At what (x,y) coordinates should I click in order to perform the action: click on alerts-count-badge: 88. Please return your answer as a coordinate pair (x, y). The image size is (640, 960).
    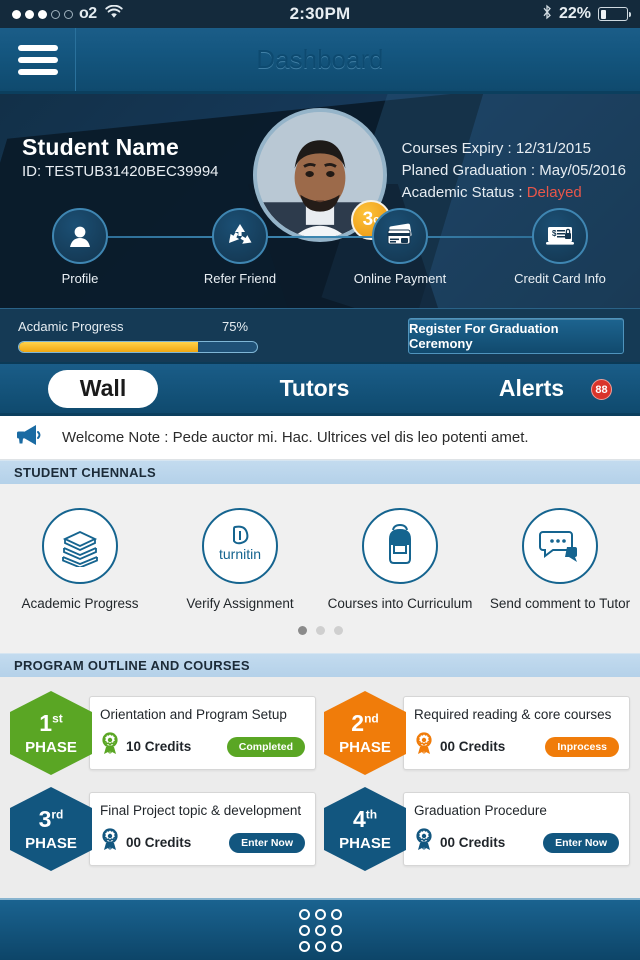
    Looking at the image, I should click on (601, 389).